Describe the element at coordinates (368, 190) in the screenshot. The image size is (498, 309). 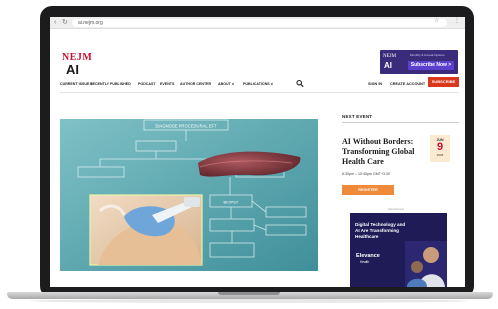
I see `register-button: REGISTER` at that location.